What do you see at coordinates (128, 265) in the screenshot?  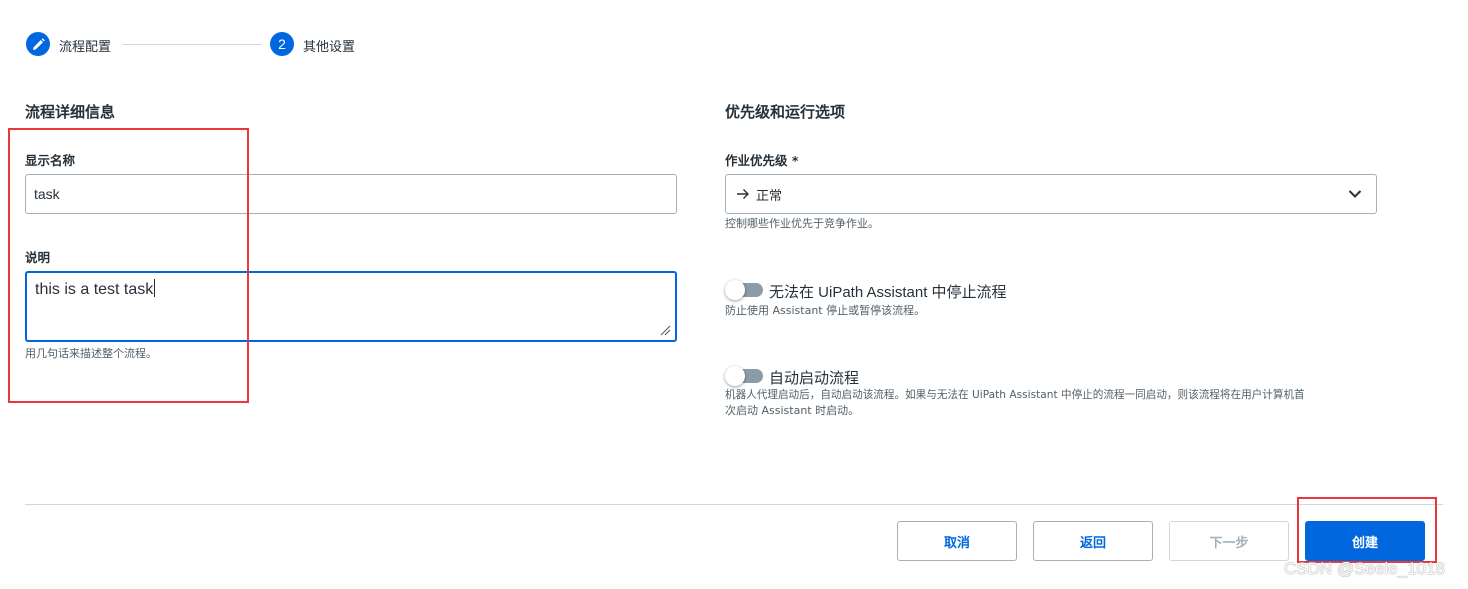 I see `highlight-box-left` at bounding box center [128, 265].